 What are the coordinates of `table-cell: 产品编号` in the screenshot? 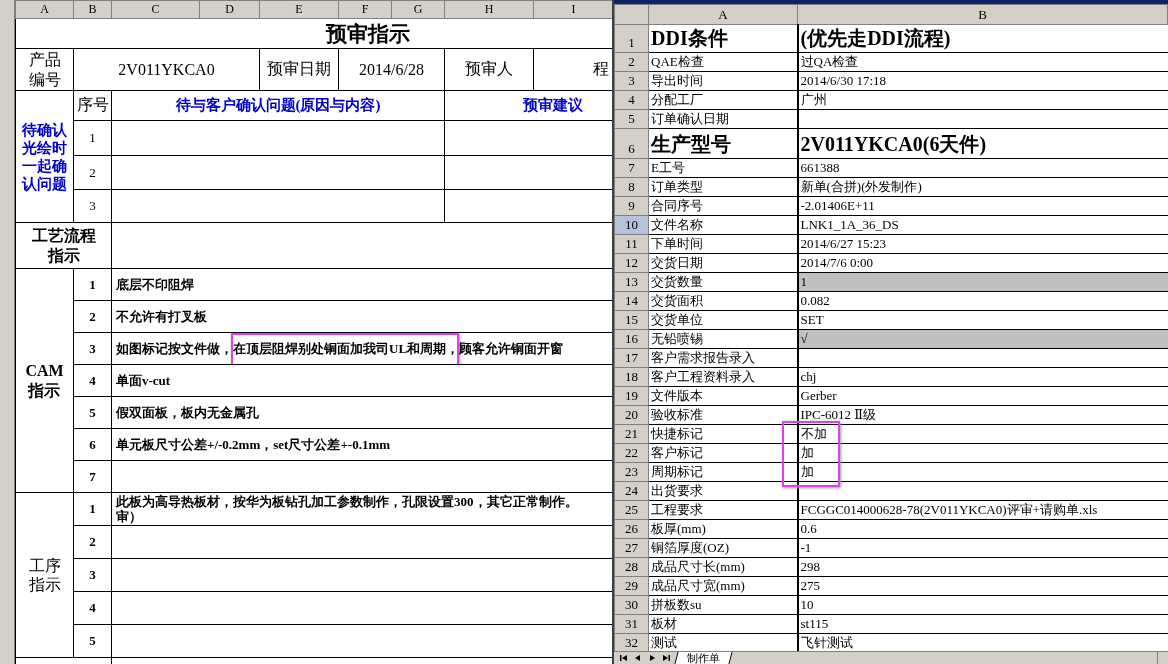 It's located at (44, 69).